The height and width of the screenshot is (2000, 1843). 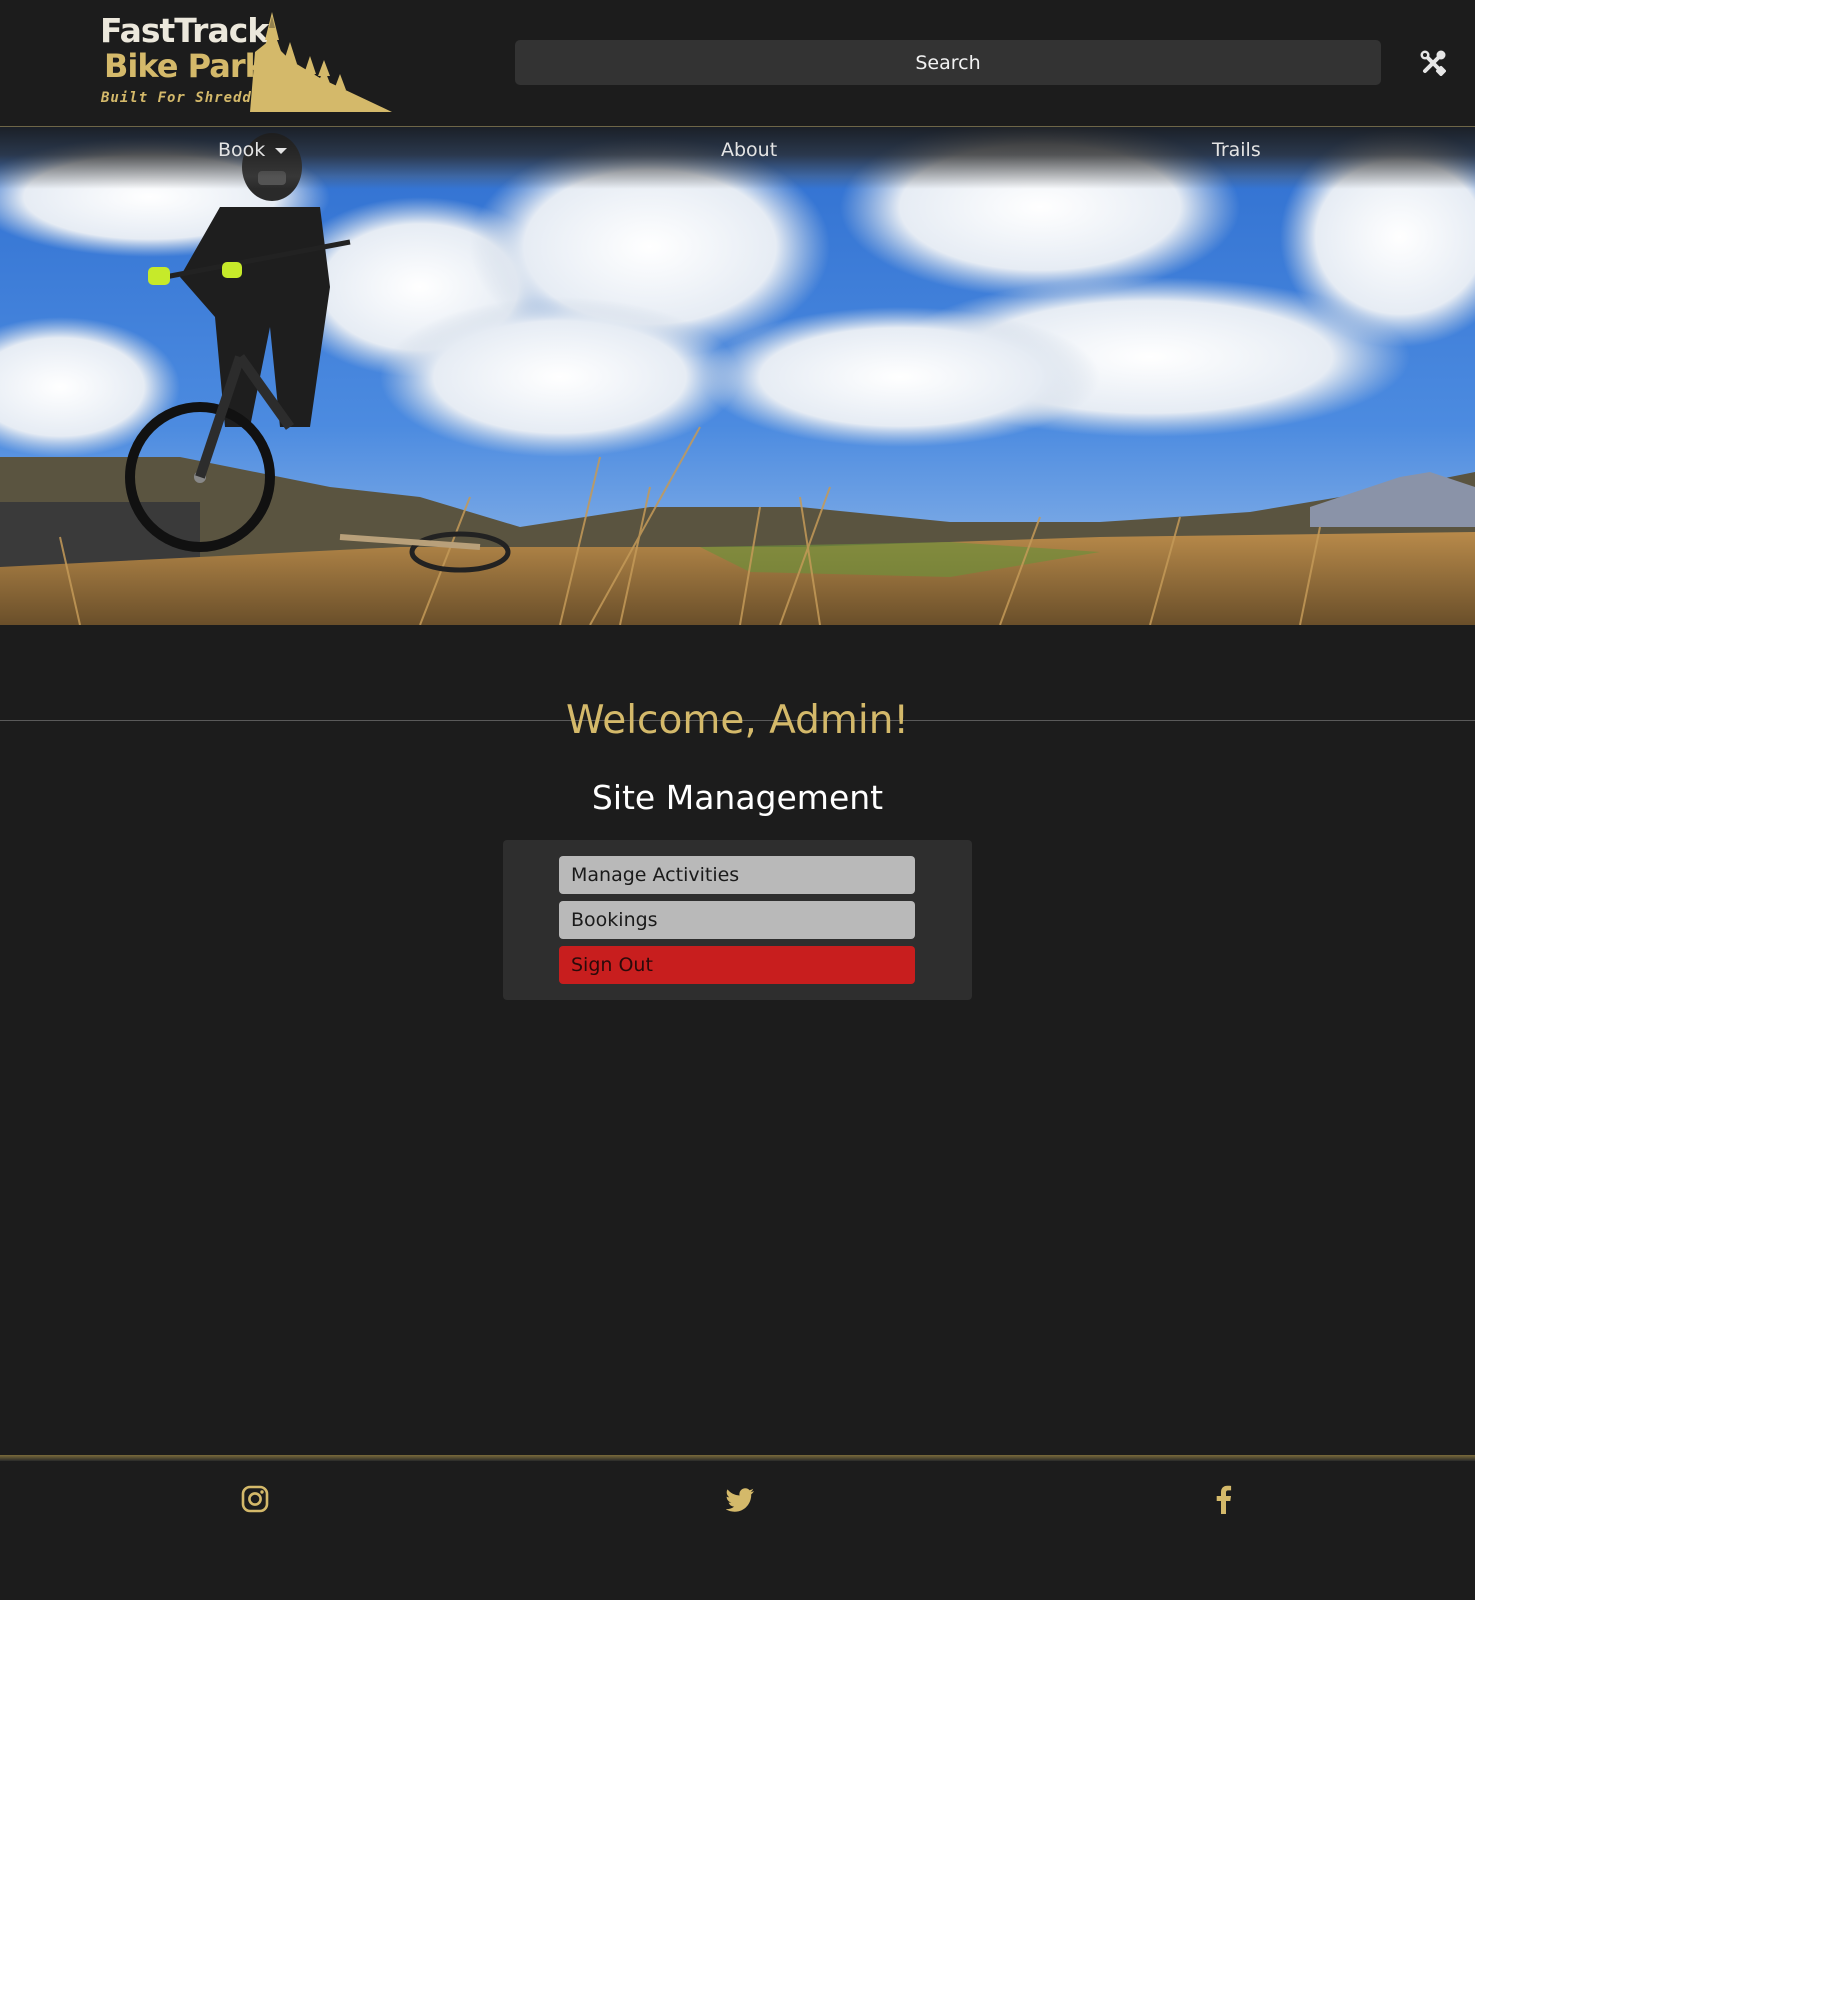 What do you see at coordinates (1224, 1499) in the screenshot?
I see `facebook-icon` at bounding box center [1224, 1499].